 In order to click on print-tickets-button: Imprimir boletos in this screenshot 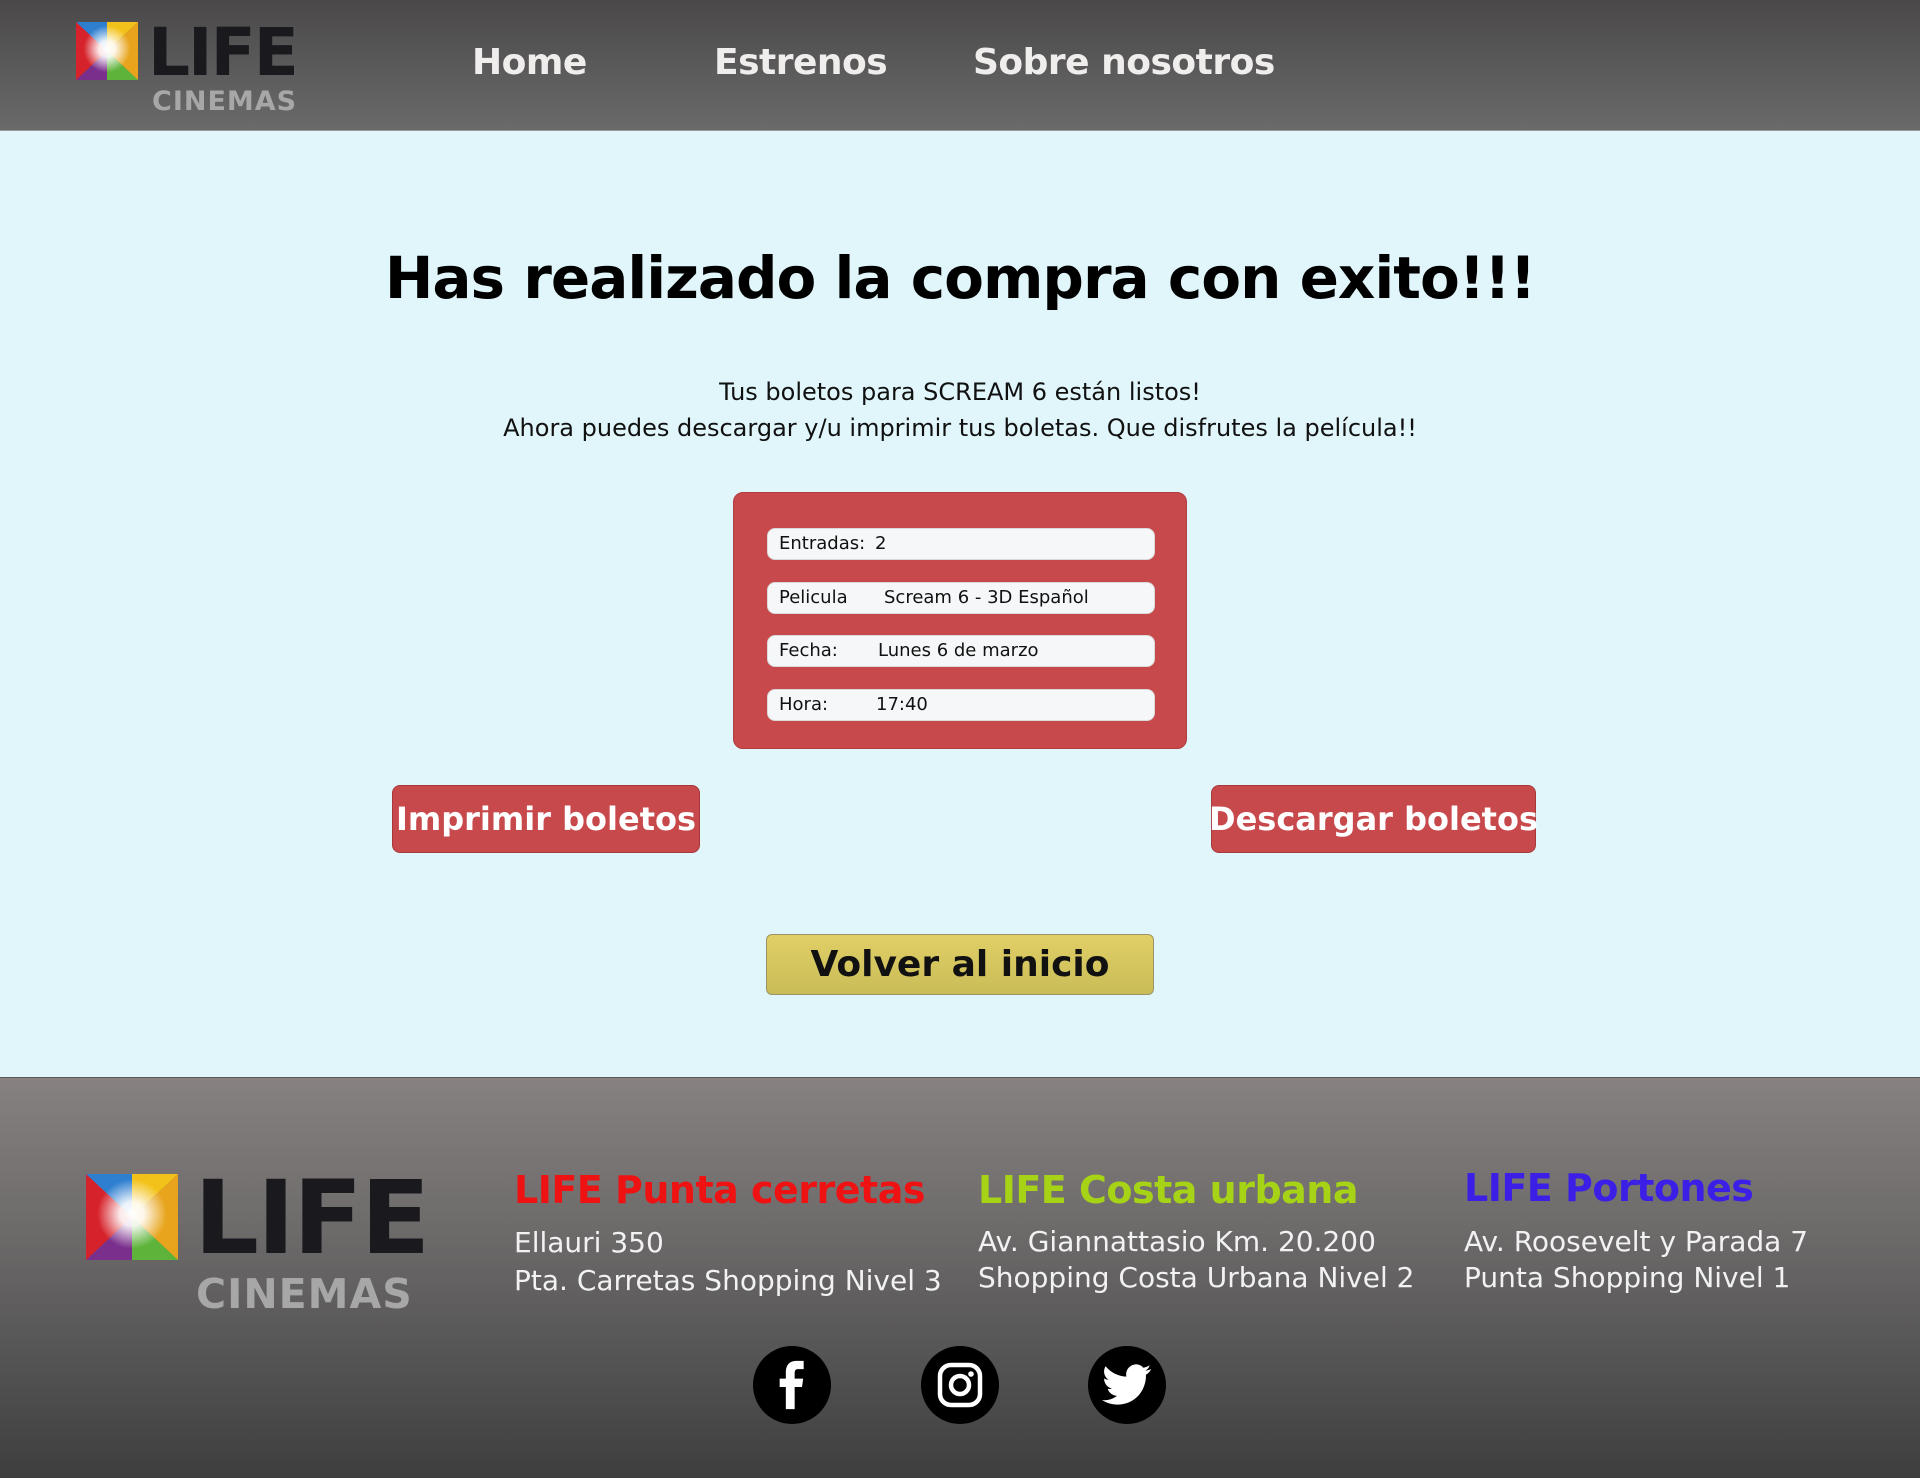, I will do `click(546, 819)`.